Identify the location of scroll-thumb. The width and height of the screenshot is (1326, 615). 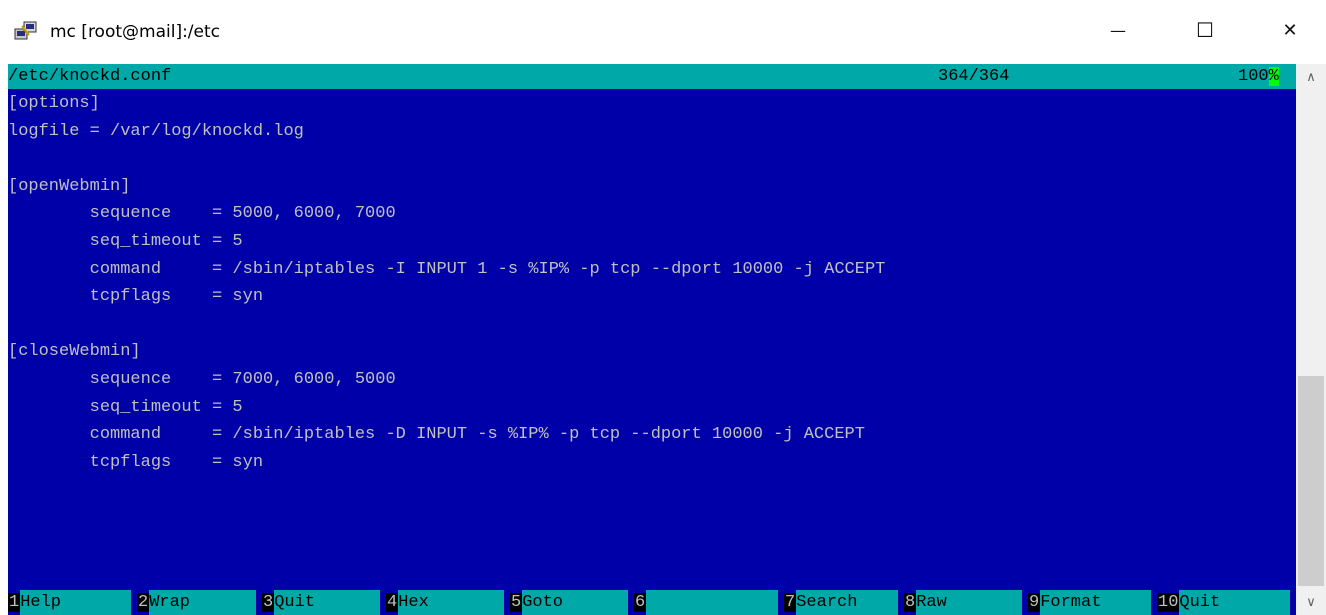
(1311, 481).